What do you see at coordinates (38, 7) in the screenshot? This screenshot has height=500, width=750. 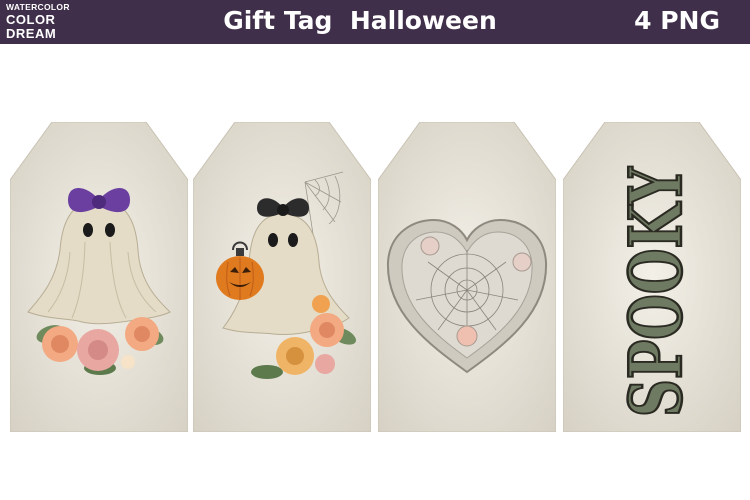 I see `brand-line-1: WATERCOLOR` at bounding box center [38, 7].